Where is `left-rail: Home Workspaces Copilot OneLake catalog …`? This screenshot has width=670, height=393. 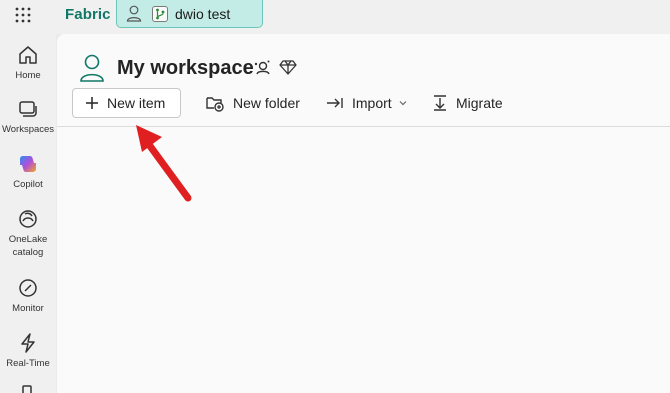 left-rail: Home Workspaces Copilot OneLake catalog … is located at coordinates (28, 213).